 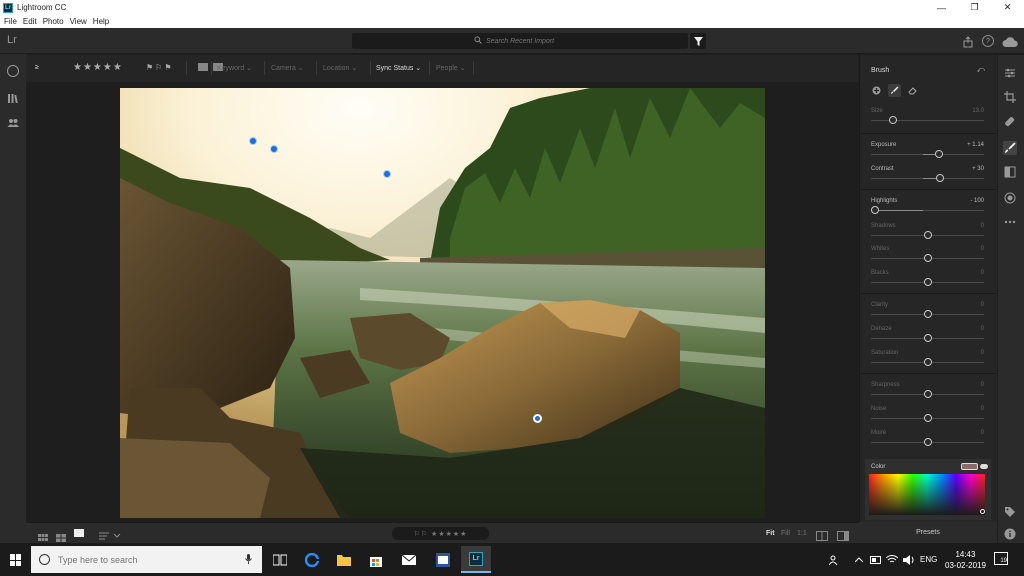 I want to click on menu-file: File, so click(x=10, y=21).